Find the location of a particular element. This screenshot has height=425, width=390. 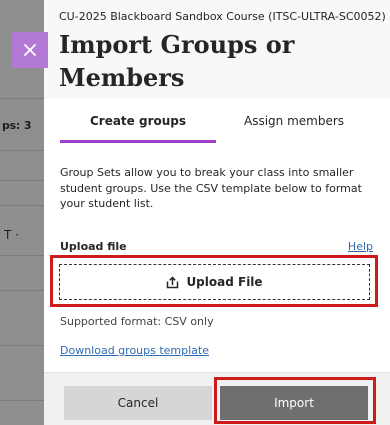

upload-icon is located at coordinates (172, 282).